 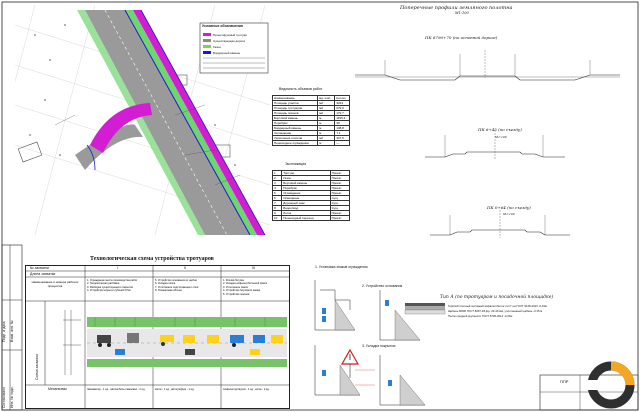 What do you see at coordinates (230, 35) in the screenshot?
I see `legend-item-sidewalk: Проектируемый тротуар` at bounding box center [230, 35].